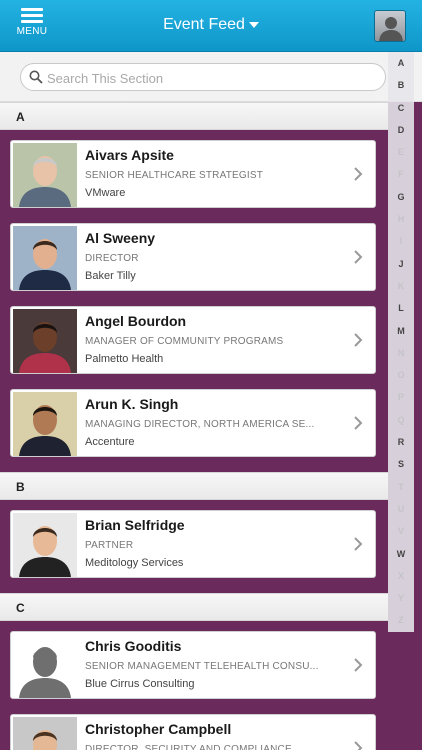 The width and height of the screenshot is (422, 750). What do you see at coordinates (401, 620) in the screenshot?
I see `index-letter-z: Z` at bounding box center [401, 620].